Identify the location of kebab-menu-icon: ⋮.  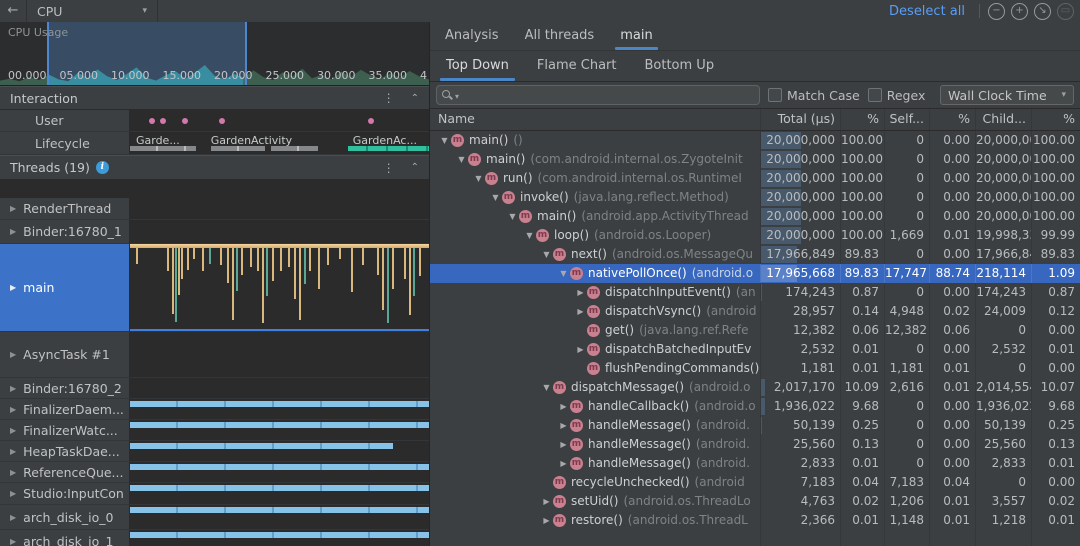
(389, 168).